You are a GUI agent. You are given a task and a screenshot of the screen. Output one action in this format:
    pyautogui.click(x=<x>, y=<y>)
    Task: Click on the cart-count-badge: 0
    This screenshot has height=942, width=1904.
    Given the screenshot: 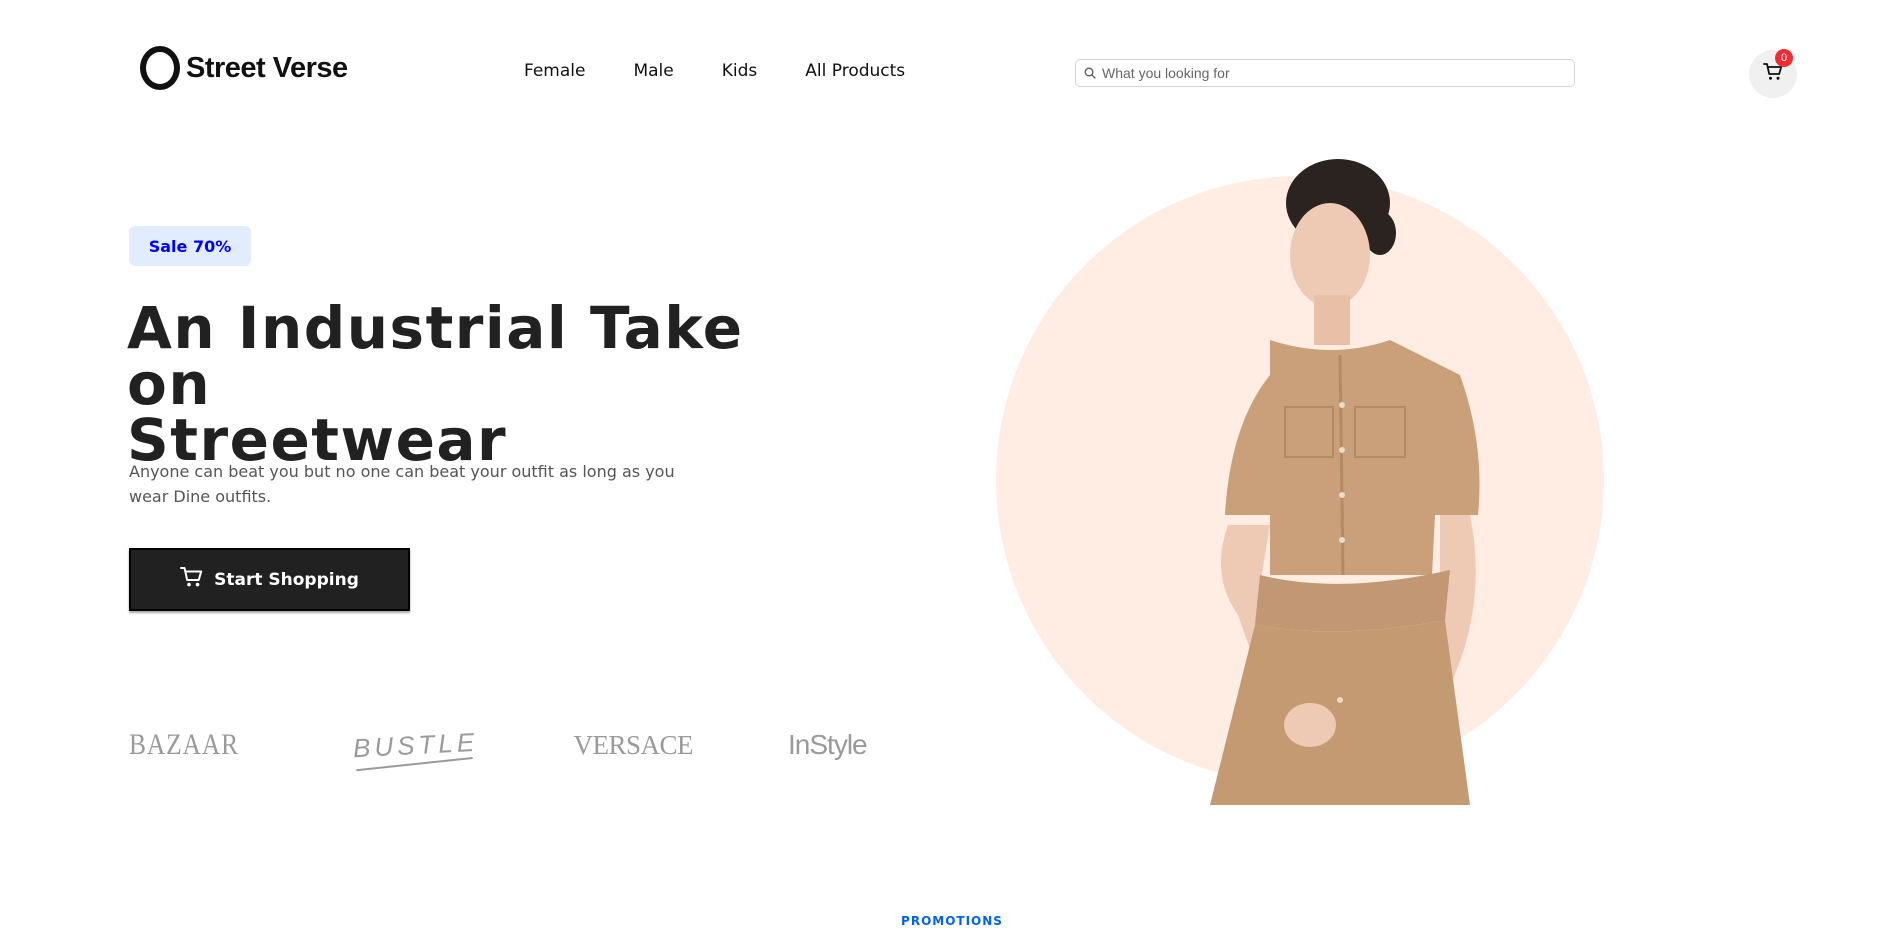 What is the action you would take?
    pyautogui.click(x=1784, y=58)
    